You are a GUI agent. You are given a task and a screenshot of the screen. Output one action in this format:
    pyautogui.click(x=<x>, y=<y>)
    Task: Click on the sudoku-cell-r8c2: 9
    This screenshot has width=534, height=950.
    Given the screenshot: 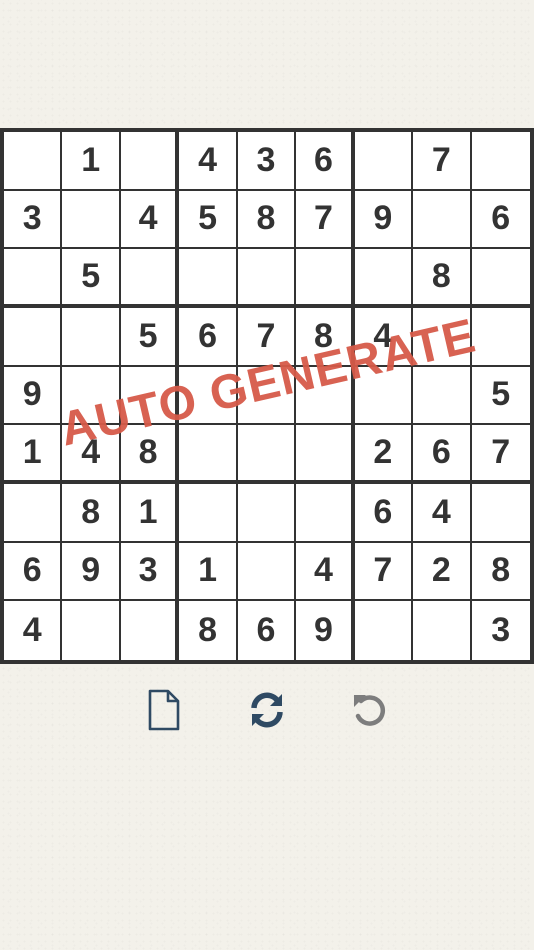 What is the action you would take?
    pyautogui.click(x=91, y=572)
    